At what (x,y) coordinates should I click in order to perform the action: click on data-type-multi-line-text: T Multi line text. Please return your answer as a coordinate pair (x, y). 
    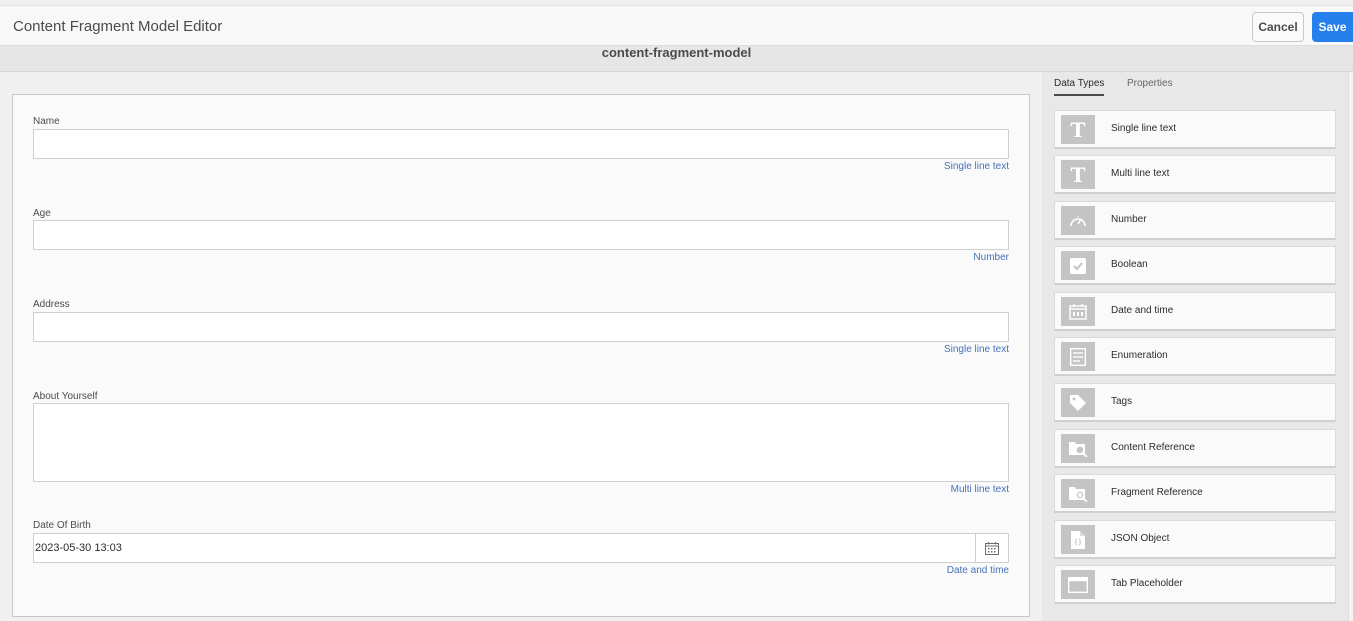
    Looking at the image, I should click on (1195, 174).